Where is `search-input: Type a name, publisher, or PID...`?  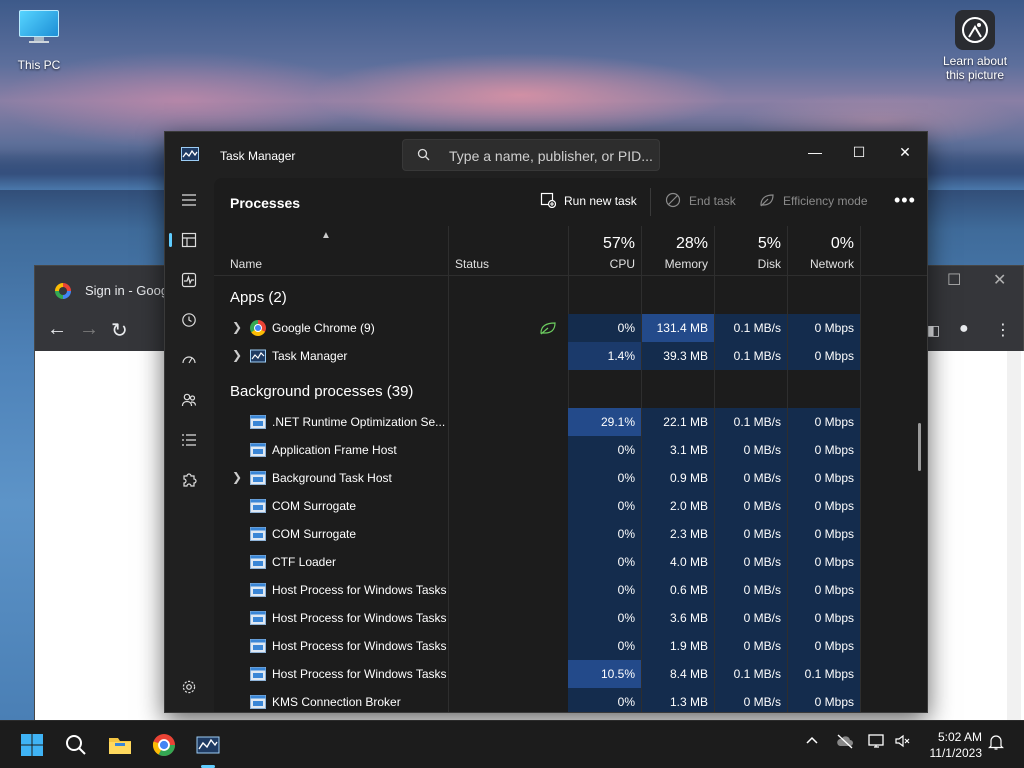
search-input: Type a name, publisher, or PID... is located at coordinates (531, 155).